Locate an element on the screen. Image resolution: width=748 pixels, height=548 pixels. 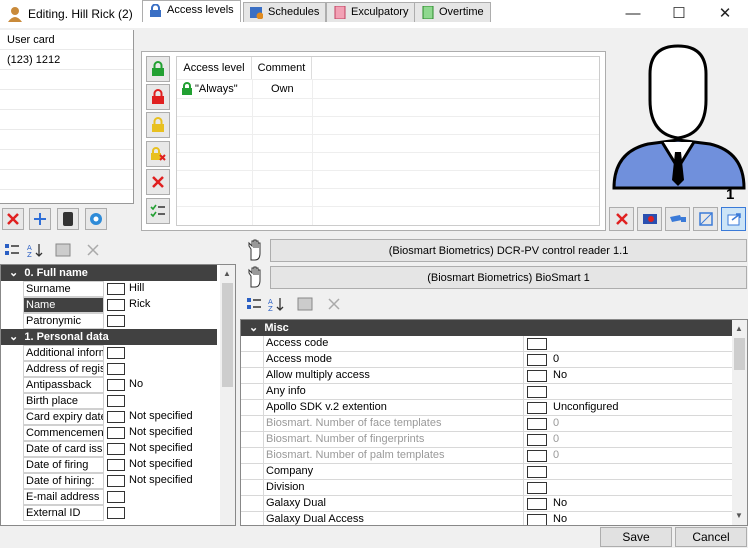
property-row: Antipassback No is located at coordinates (109, 385).